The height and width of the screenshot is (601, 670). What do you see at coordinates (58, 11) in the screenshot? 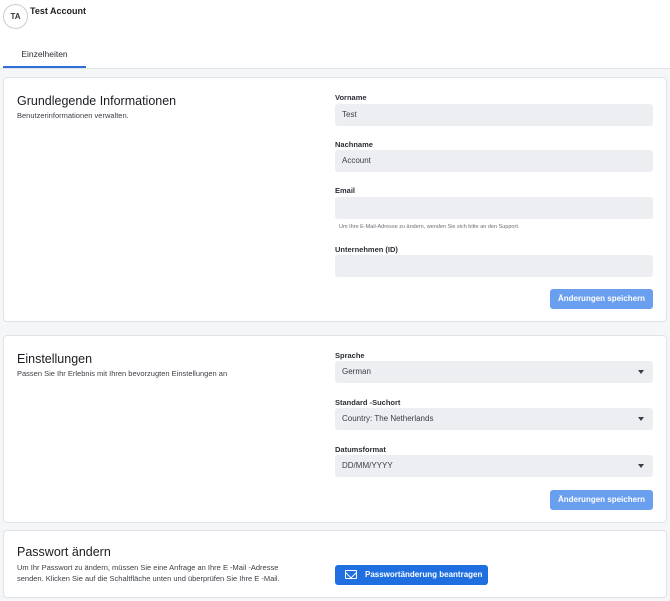
I see `account-name: Test Account` at bounding box center [58, 11].